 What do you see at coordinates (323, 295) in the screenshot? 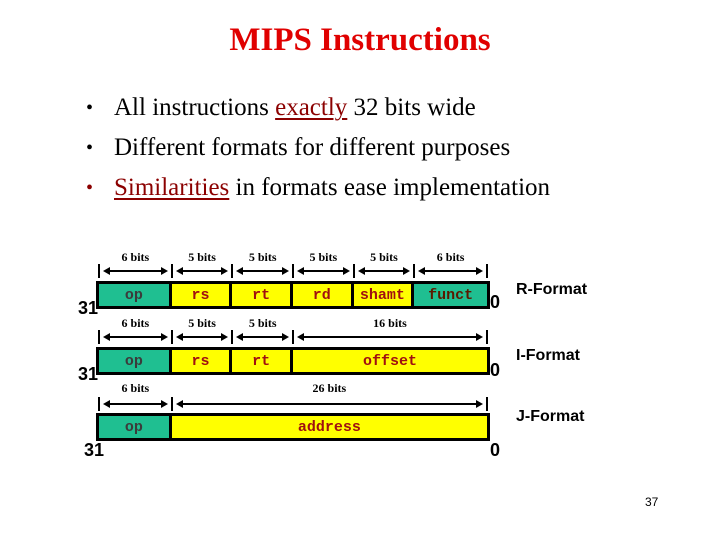
I see `field-rd: rd` at bounding box center [323, 295].